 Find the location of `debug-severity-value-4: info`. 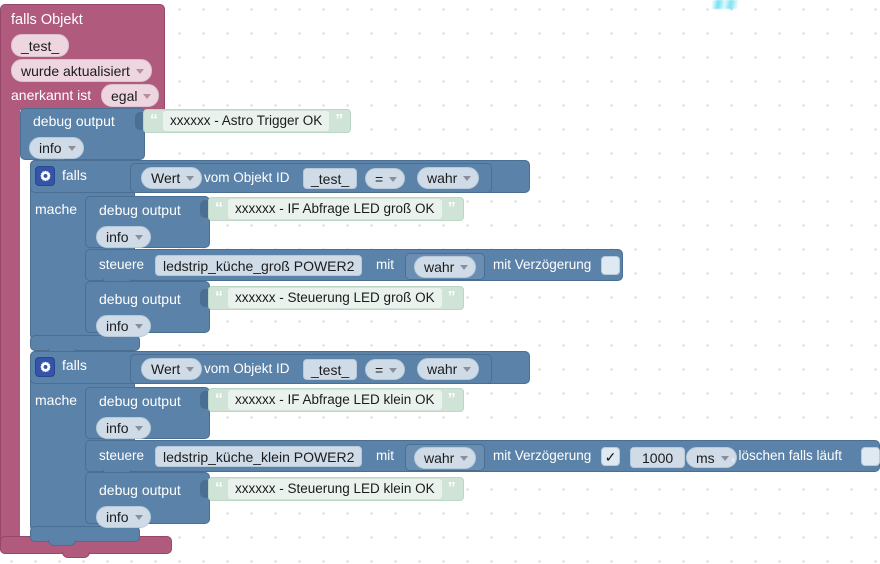

debug-severity-value-4: info is located at coordinates (117, 428).